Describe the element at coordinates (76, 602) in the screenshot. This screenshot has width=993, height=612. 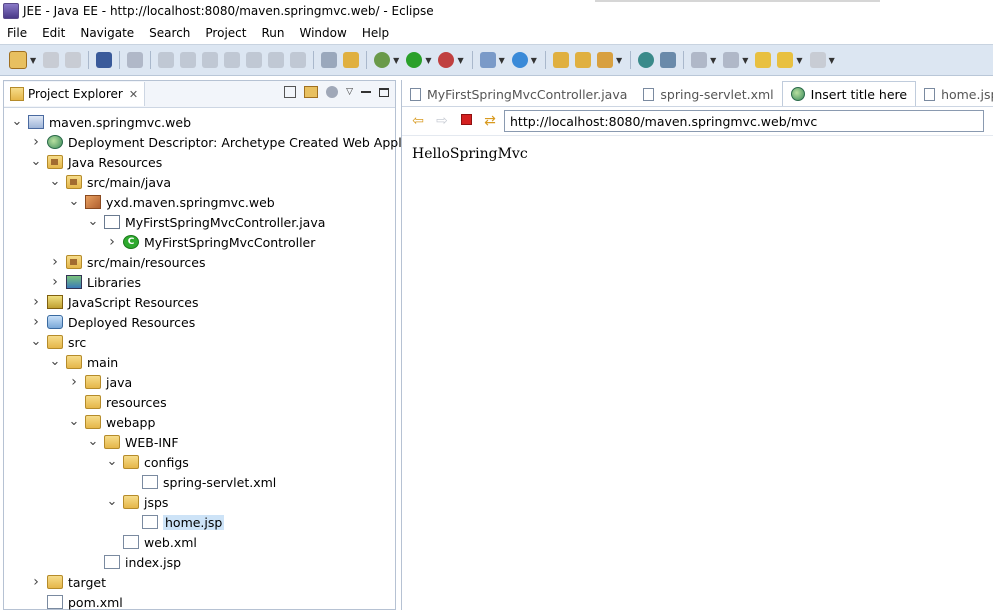
I see `tree-item: pom.xml` at that location.